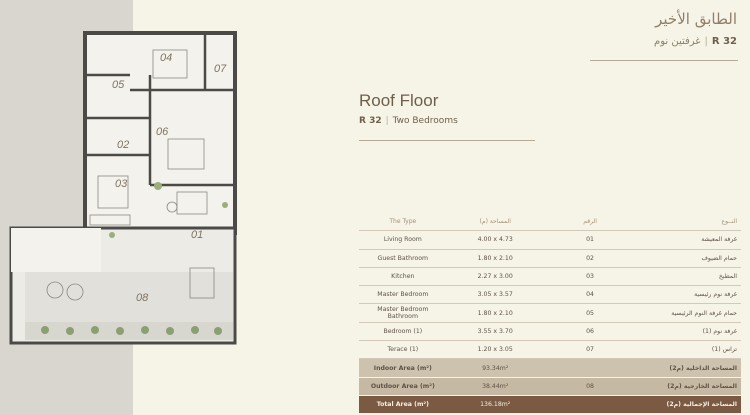  Describe the element at coordinates (403, 368) in the screenshot. I see `summary-label: Indoor Area (m²)` at that location.